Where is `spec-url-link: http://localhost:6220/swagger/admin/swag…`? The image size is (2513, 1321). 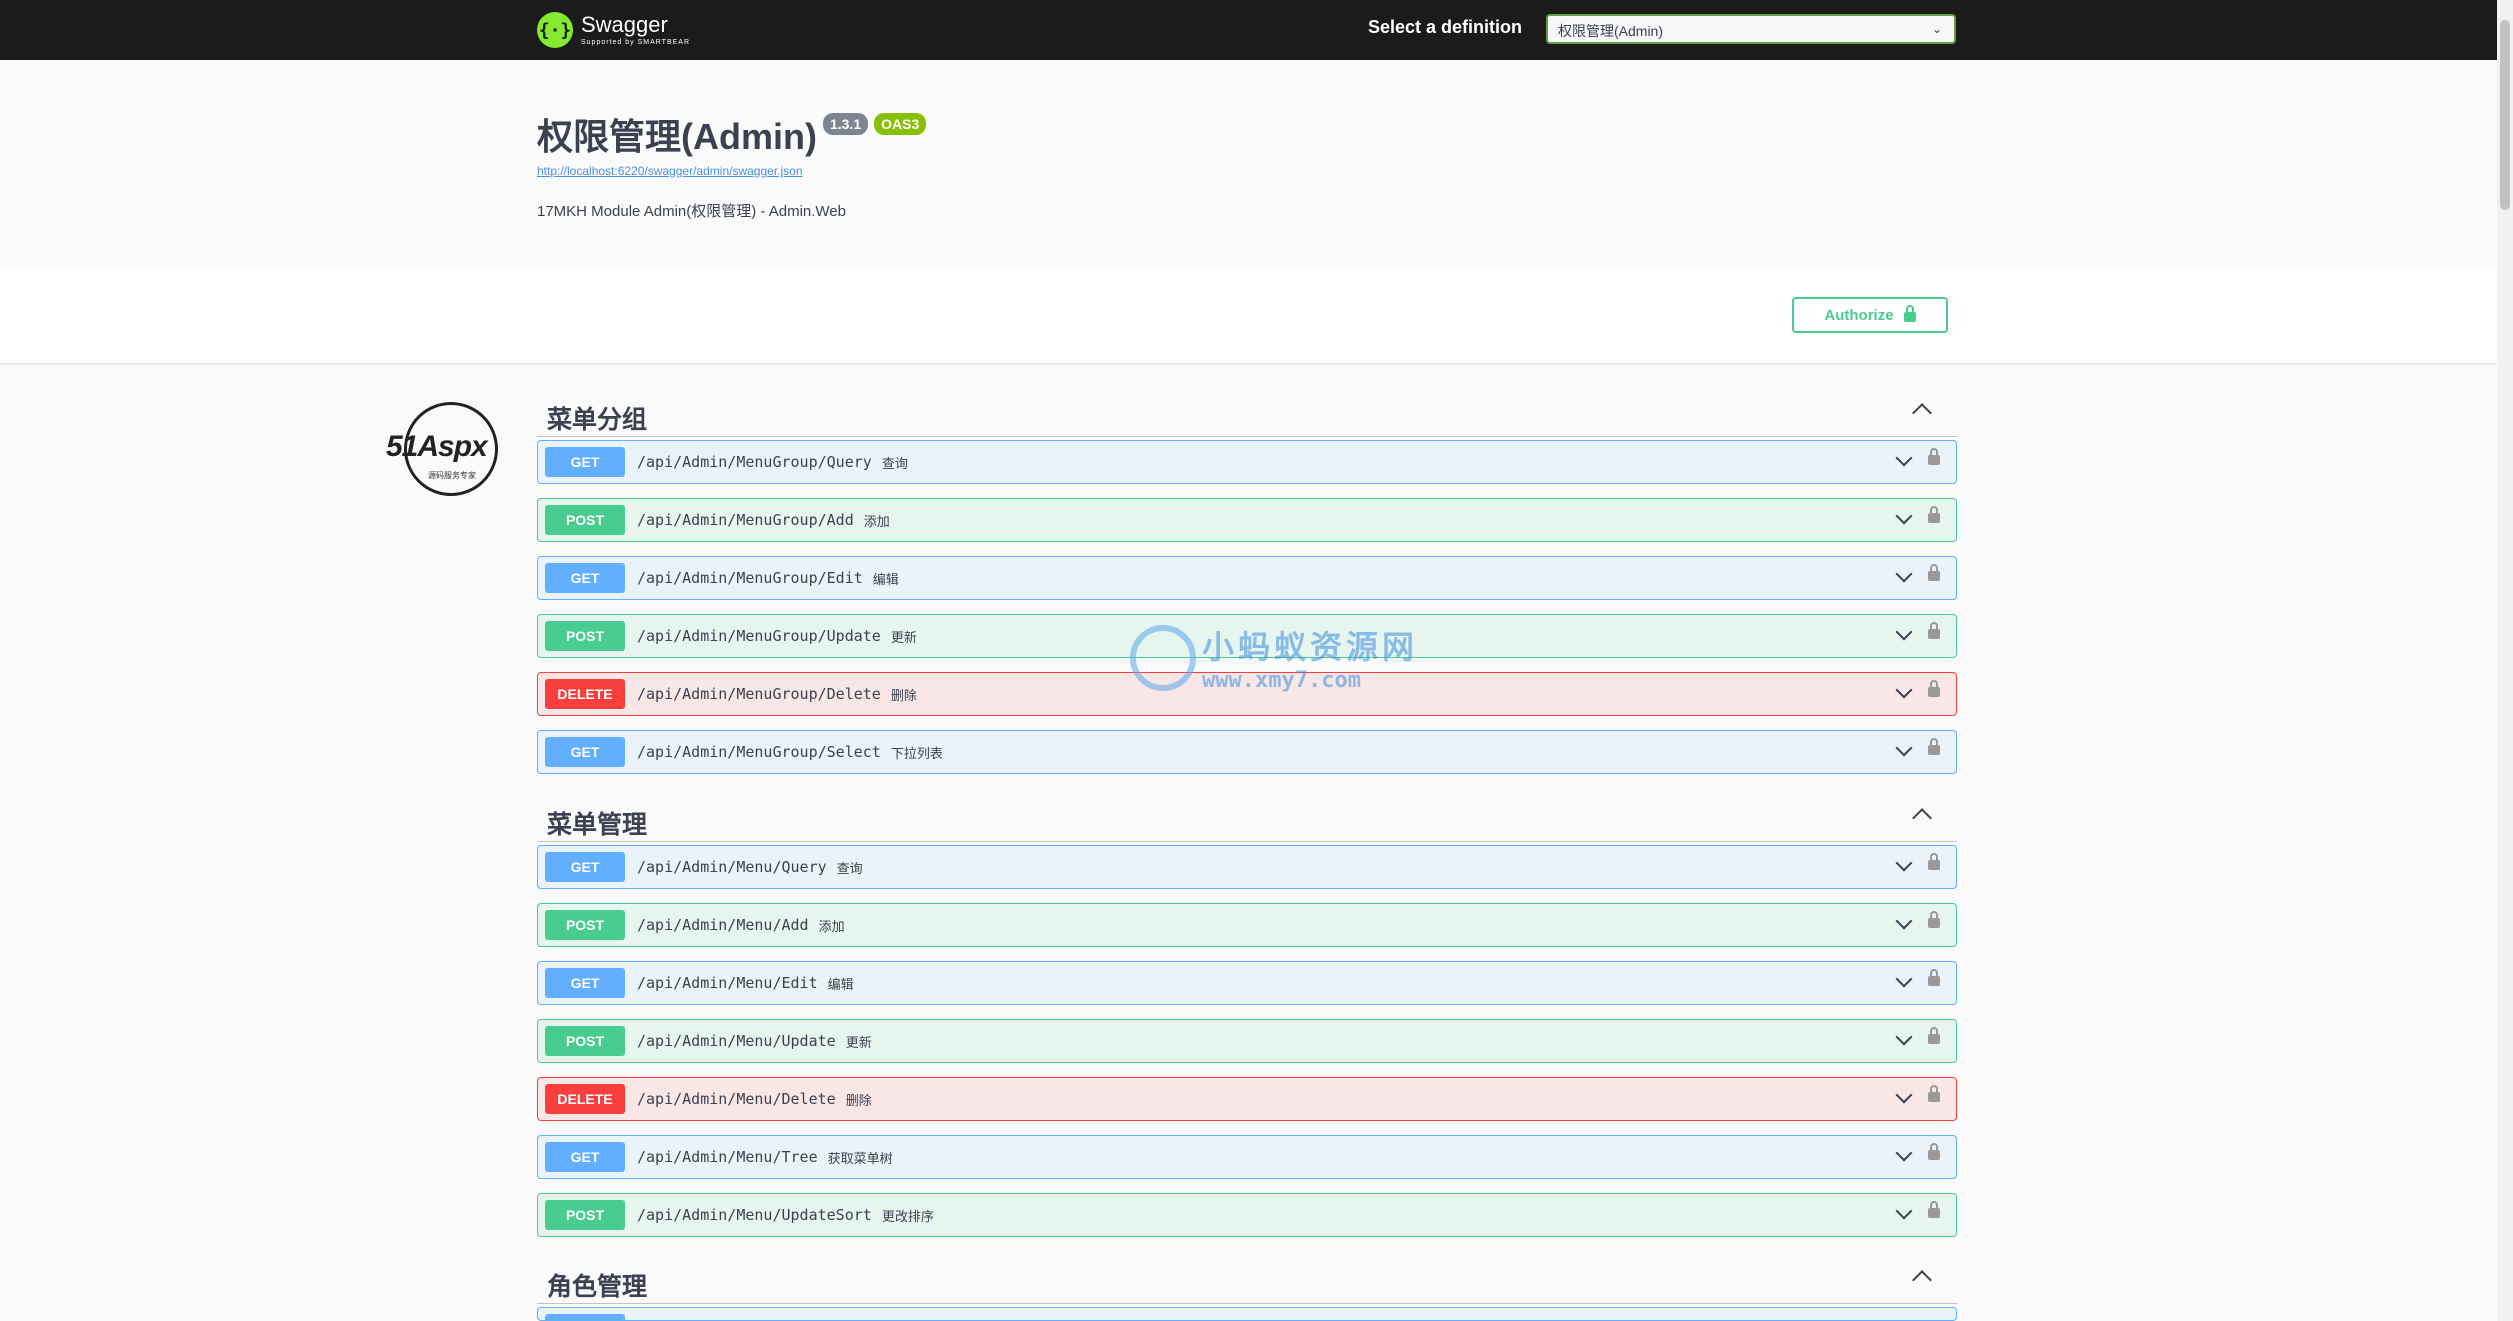
spec-url-link: http://localhost:6220/swagger/admin/swag… is located at coordinates (731, 171).